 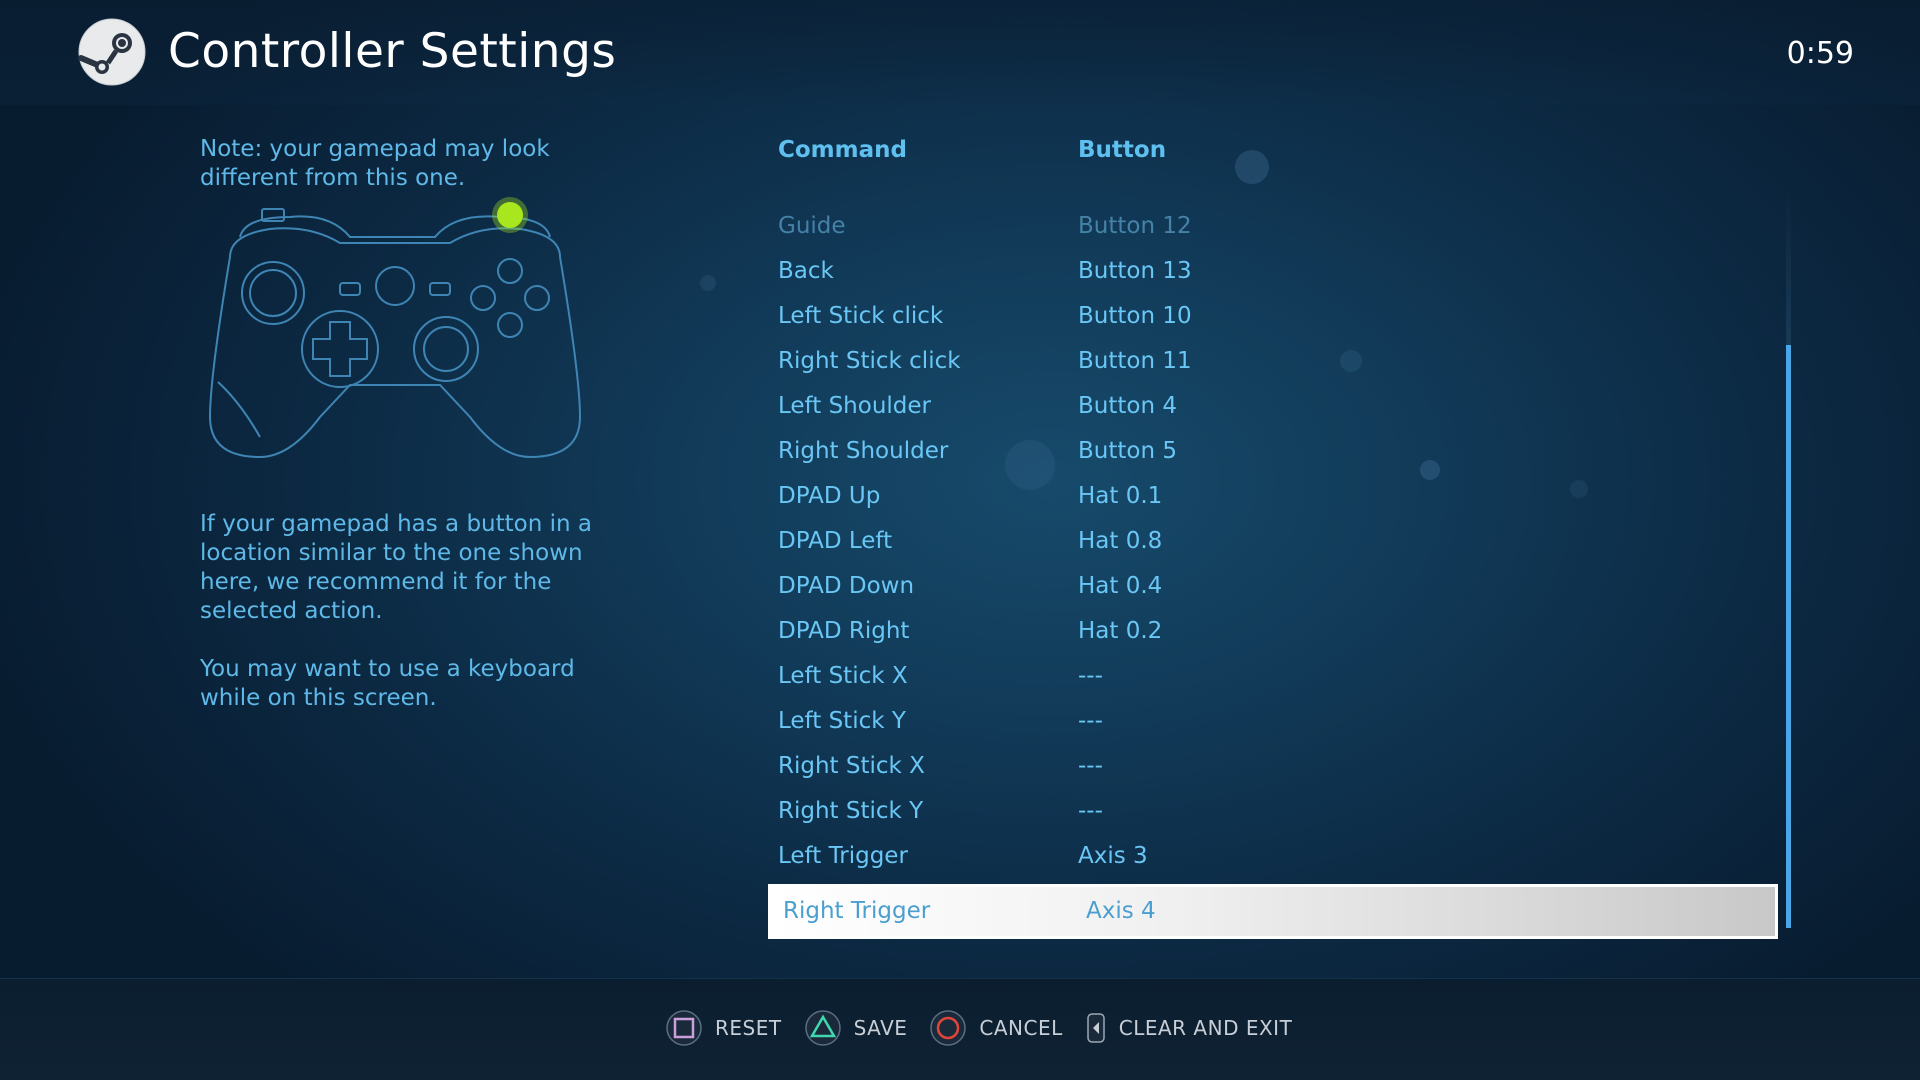 What do you see at coordinates (112, 52) in the screenshot?
I see `steam-logo-icon` at bounding box center [112, 52].